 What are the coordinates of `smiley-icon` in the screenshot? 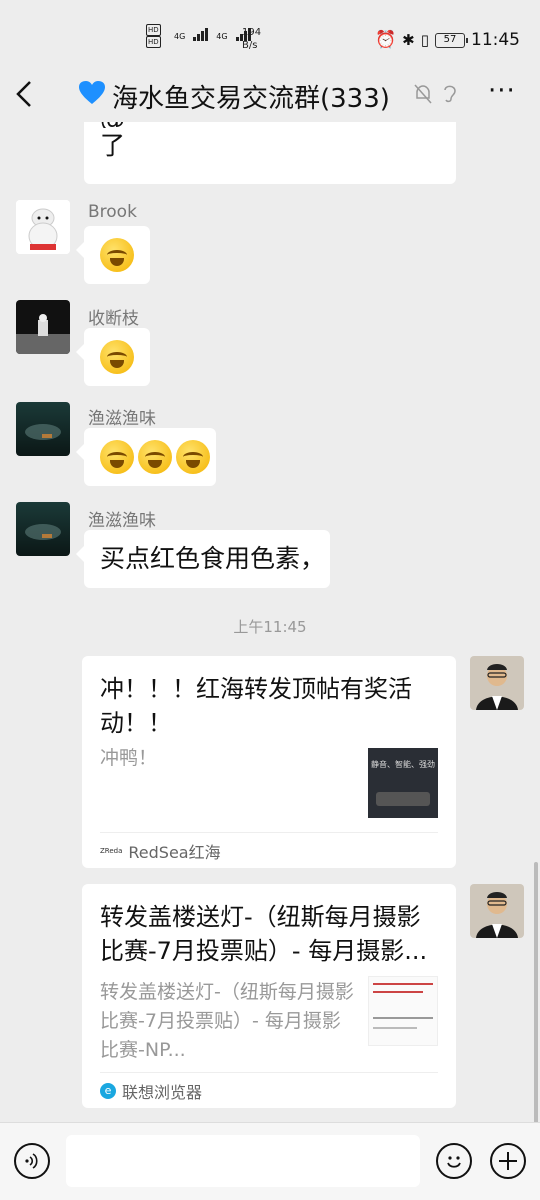 It's located at (454, 1161).